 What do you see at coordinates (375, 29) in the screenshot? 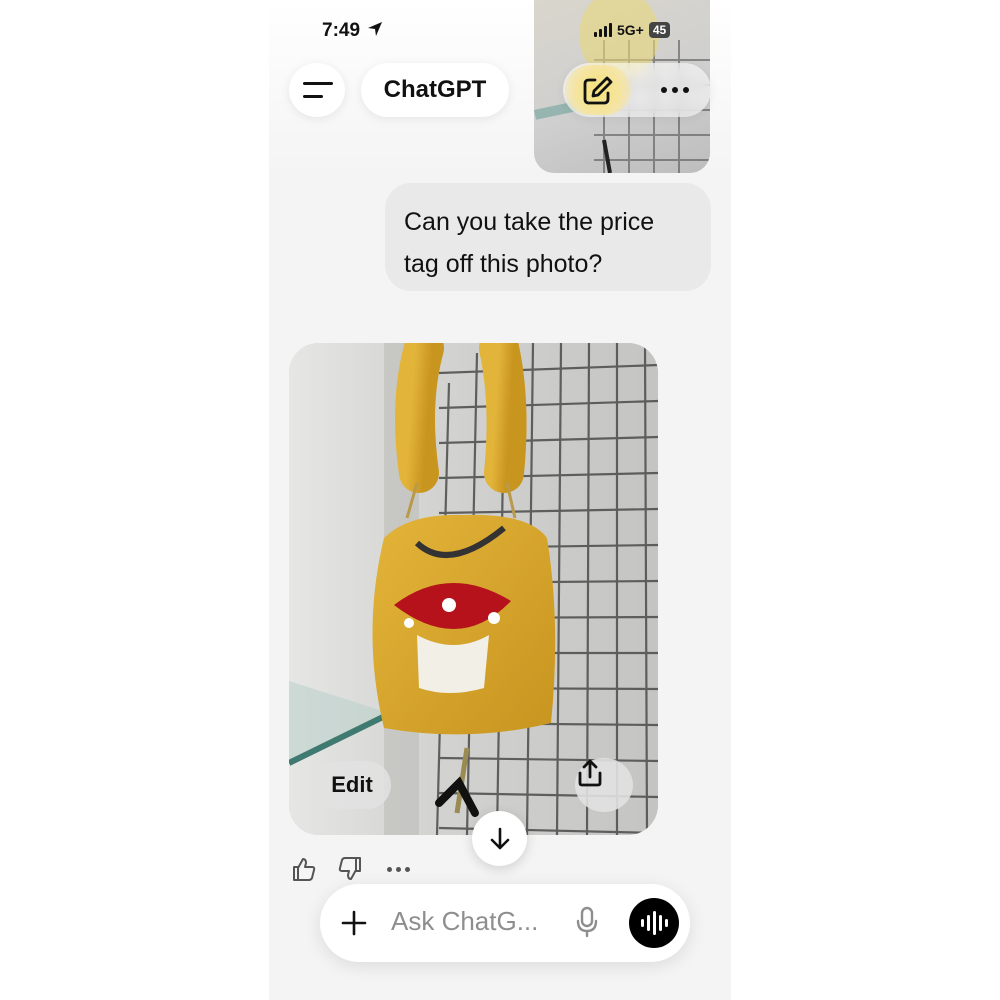
I see `location-arrow-icon` at bounding box center [375, 29].